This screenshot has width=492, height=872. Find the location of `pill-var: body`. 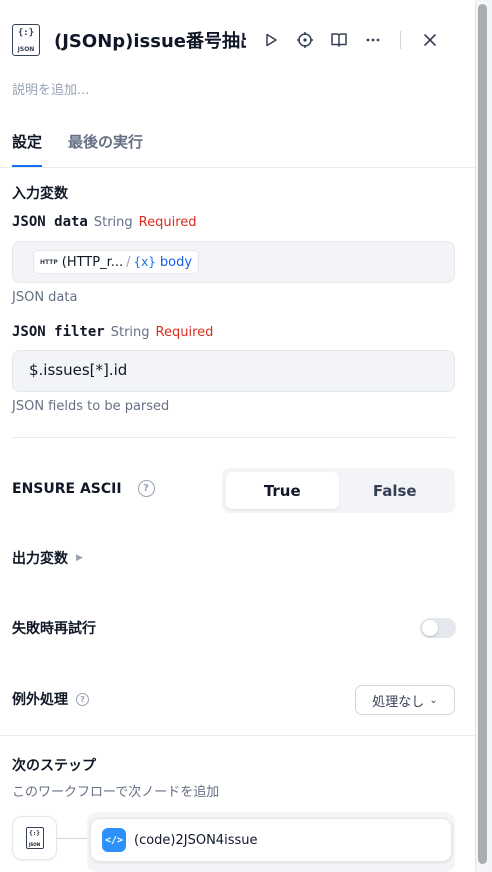

pill-var: body is located at coordinates (176, 262).